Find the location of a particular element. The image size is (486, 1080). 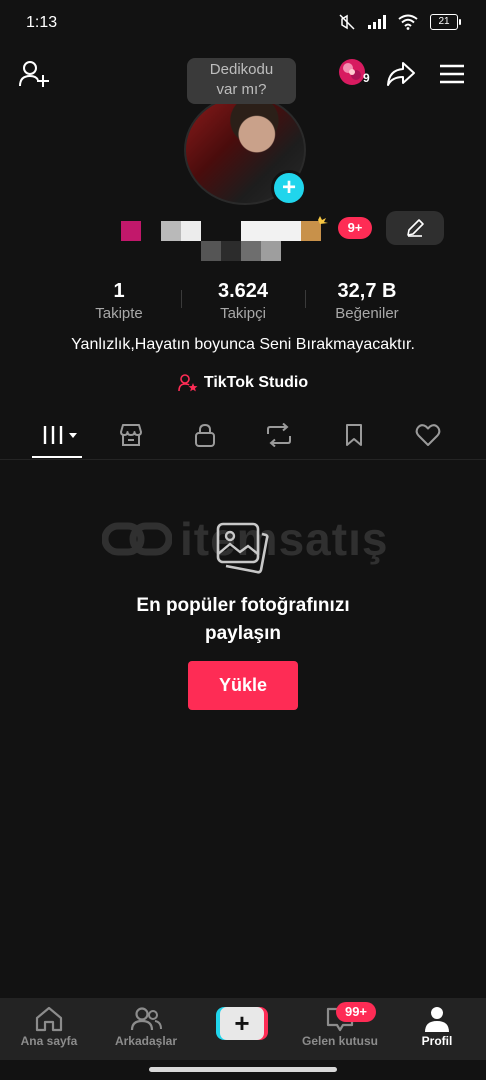

chain-link-icon is located at coordinates (137, 539).